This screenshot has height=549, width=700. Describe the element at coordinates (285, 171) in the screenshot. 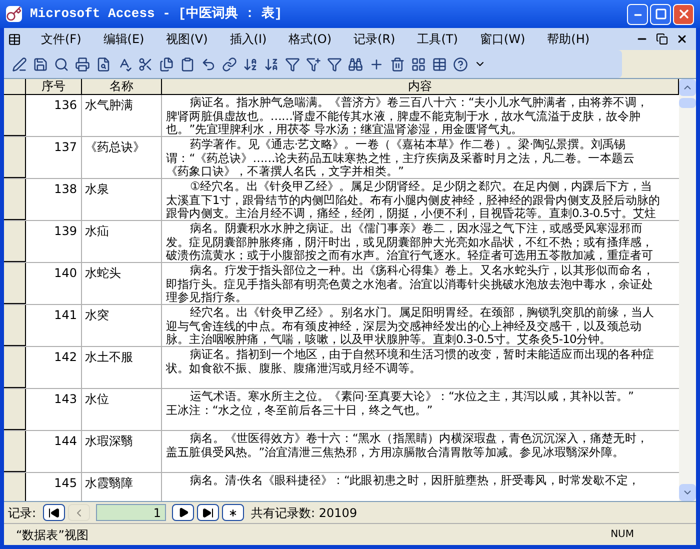

I see `content-text: 《药象口诀》，不著撰人名氏，文字并相类。”` at that location.